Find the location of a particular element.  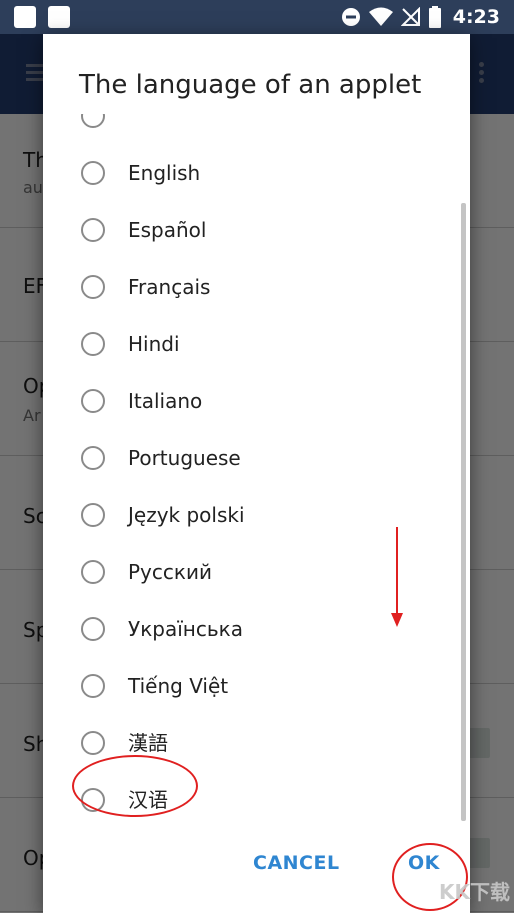

language-option: Français is located at coordinates (256, 290).